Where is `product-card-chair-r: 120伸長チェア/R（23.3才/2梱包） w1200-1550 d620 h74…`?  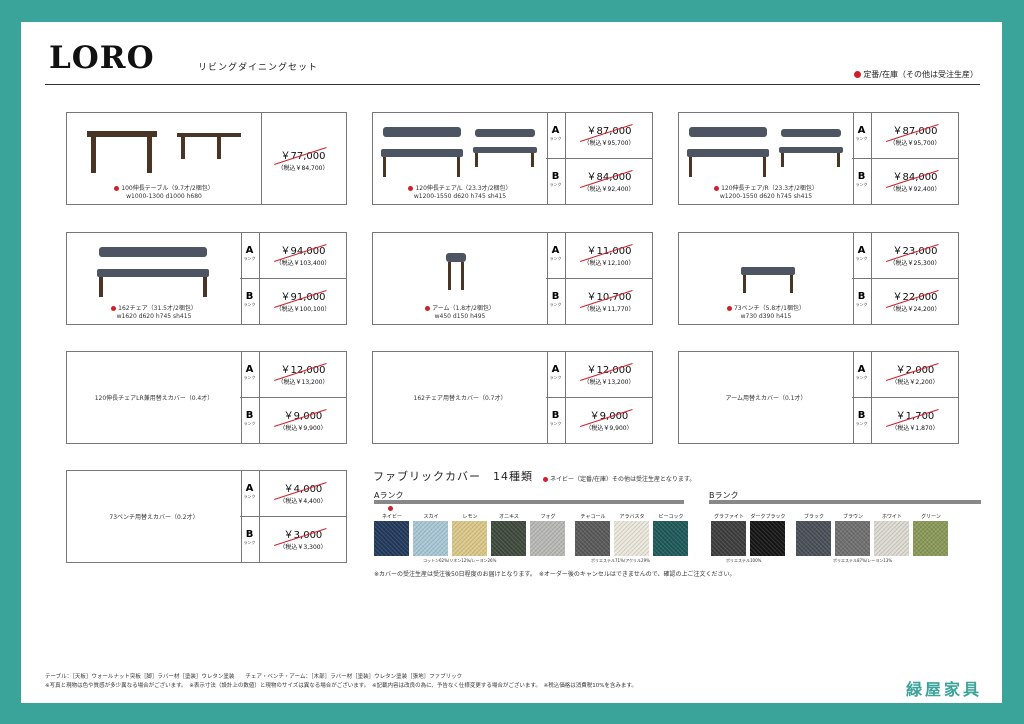
product-card-chair-r: 120伸長チェア/R（23.3才/2梱包） w1200-1550 d620 h74… is located at coordinates (818, 158).